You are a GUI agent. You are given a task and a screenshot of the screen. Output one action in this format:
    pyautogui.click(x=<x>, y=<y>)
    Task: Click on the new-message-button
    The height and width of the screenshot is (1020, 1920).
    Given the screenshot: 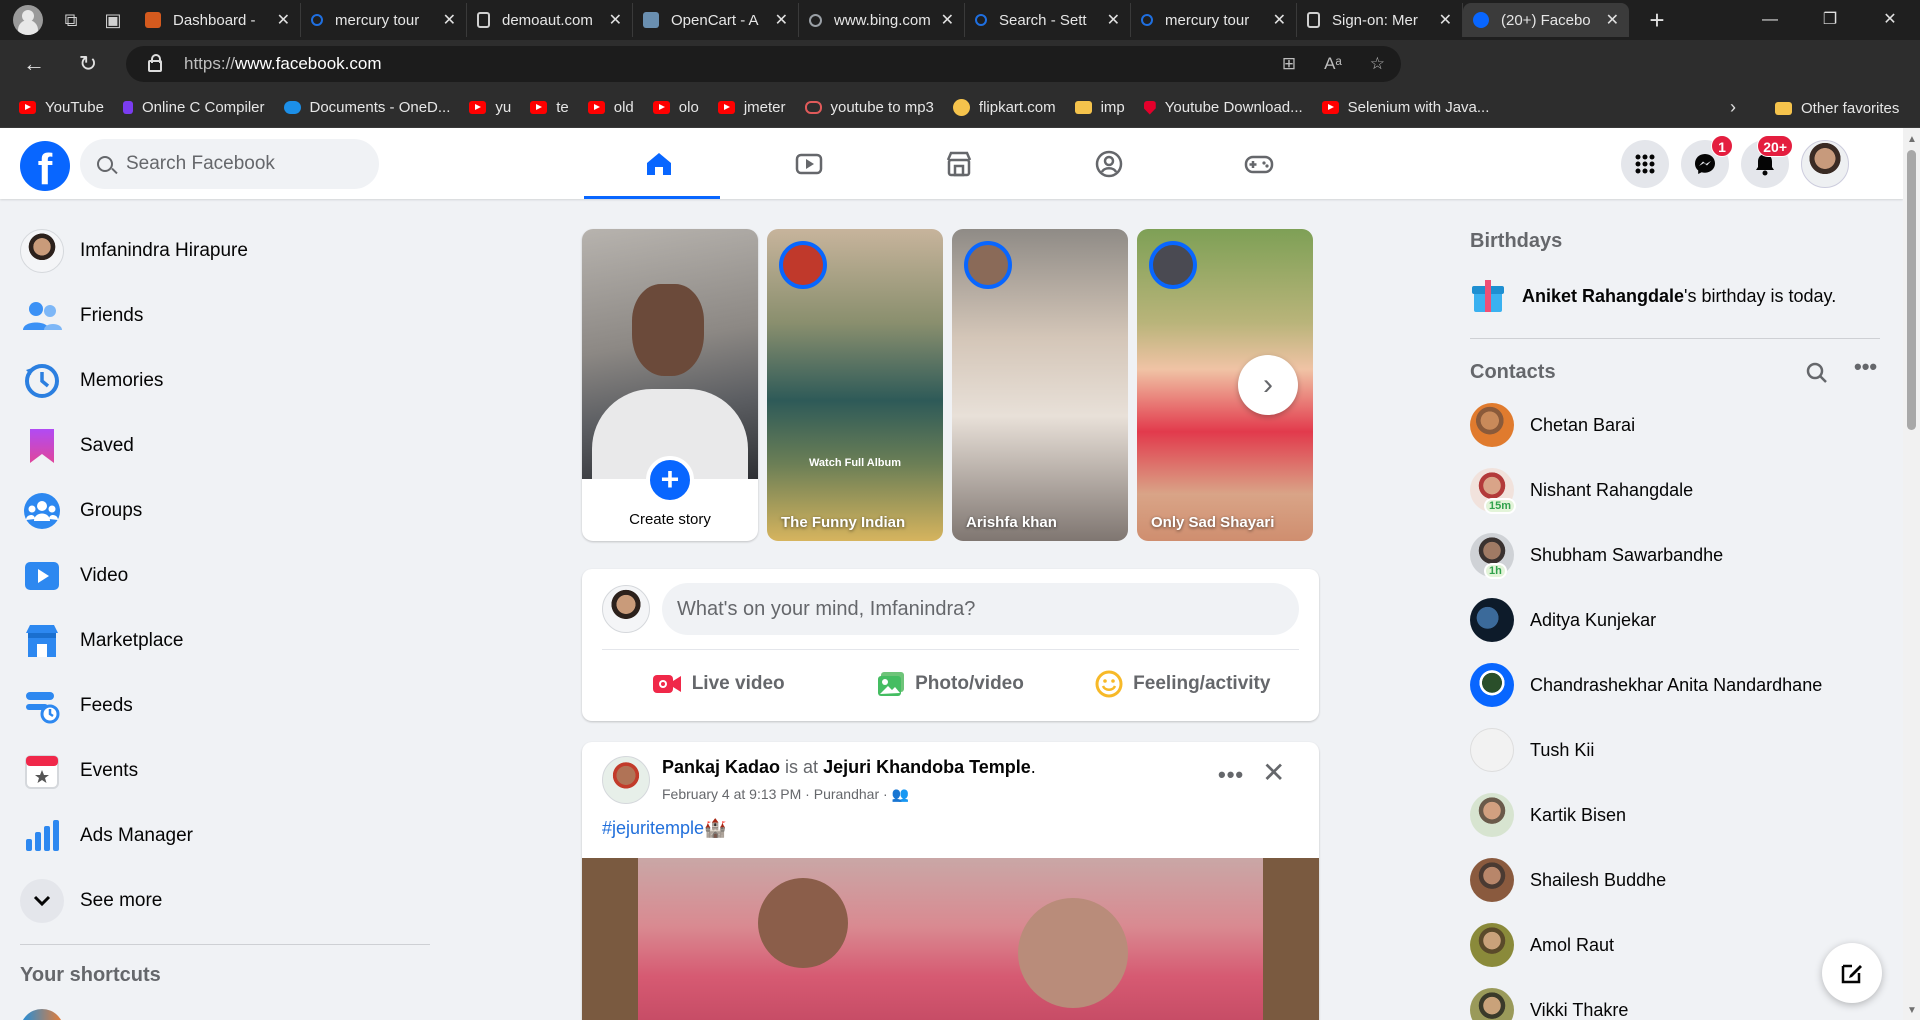 What is the action you would take?
    pyautogui.click(x=1852, y=973)
    